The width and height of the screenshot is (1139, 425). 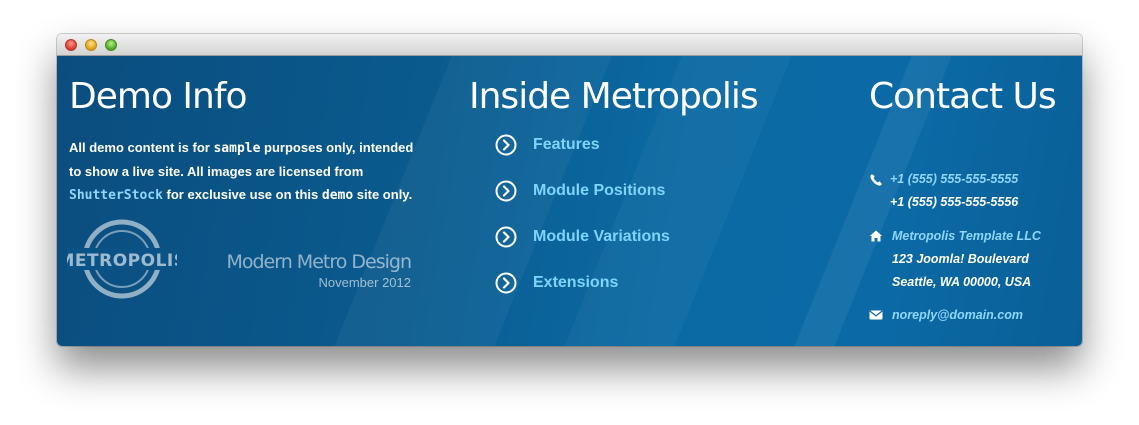 I want to click on logo-text: METROPOLIS, so click(x=122, y=261).